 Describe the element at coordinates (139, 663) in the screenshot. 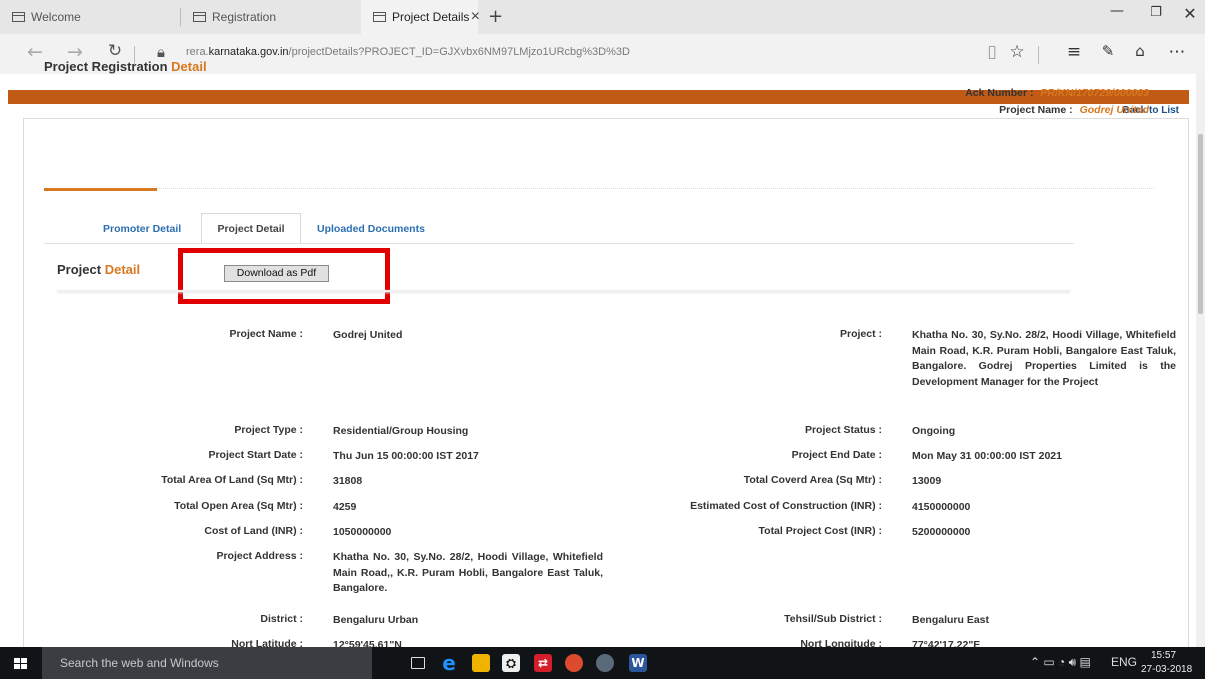

I see `taskbar-search-placeholder: Search the web and Windows` at that location.